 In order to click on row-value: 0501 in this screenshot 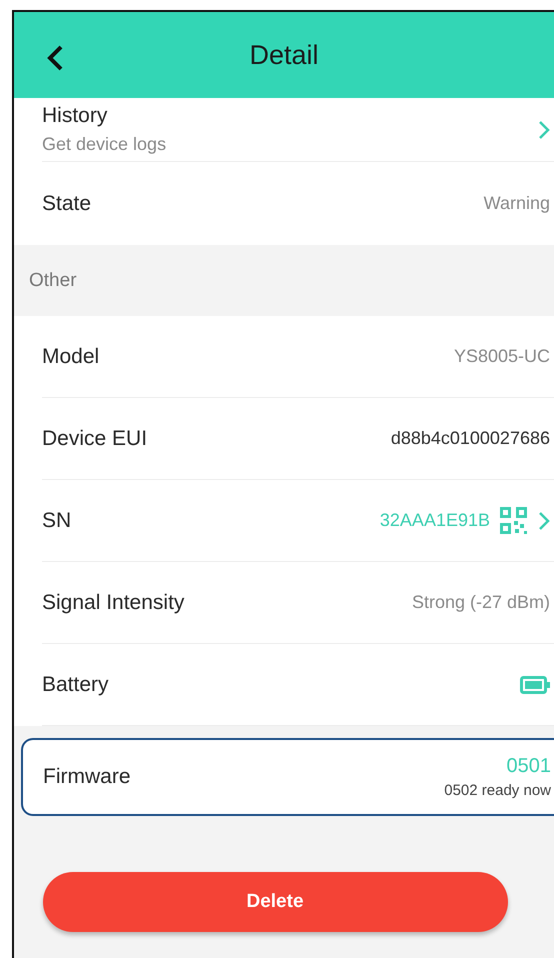, I will do `click(528, 766)`.